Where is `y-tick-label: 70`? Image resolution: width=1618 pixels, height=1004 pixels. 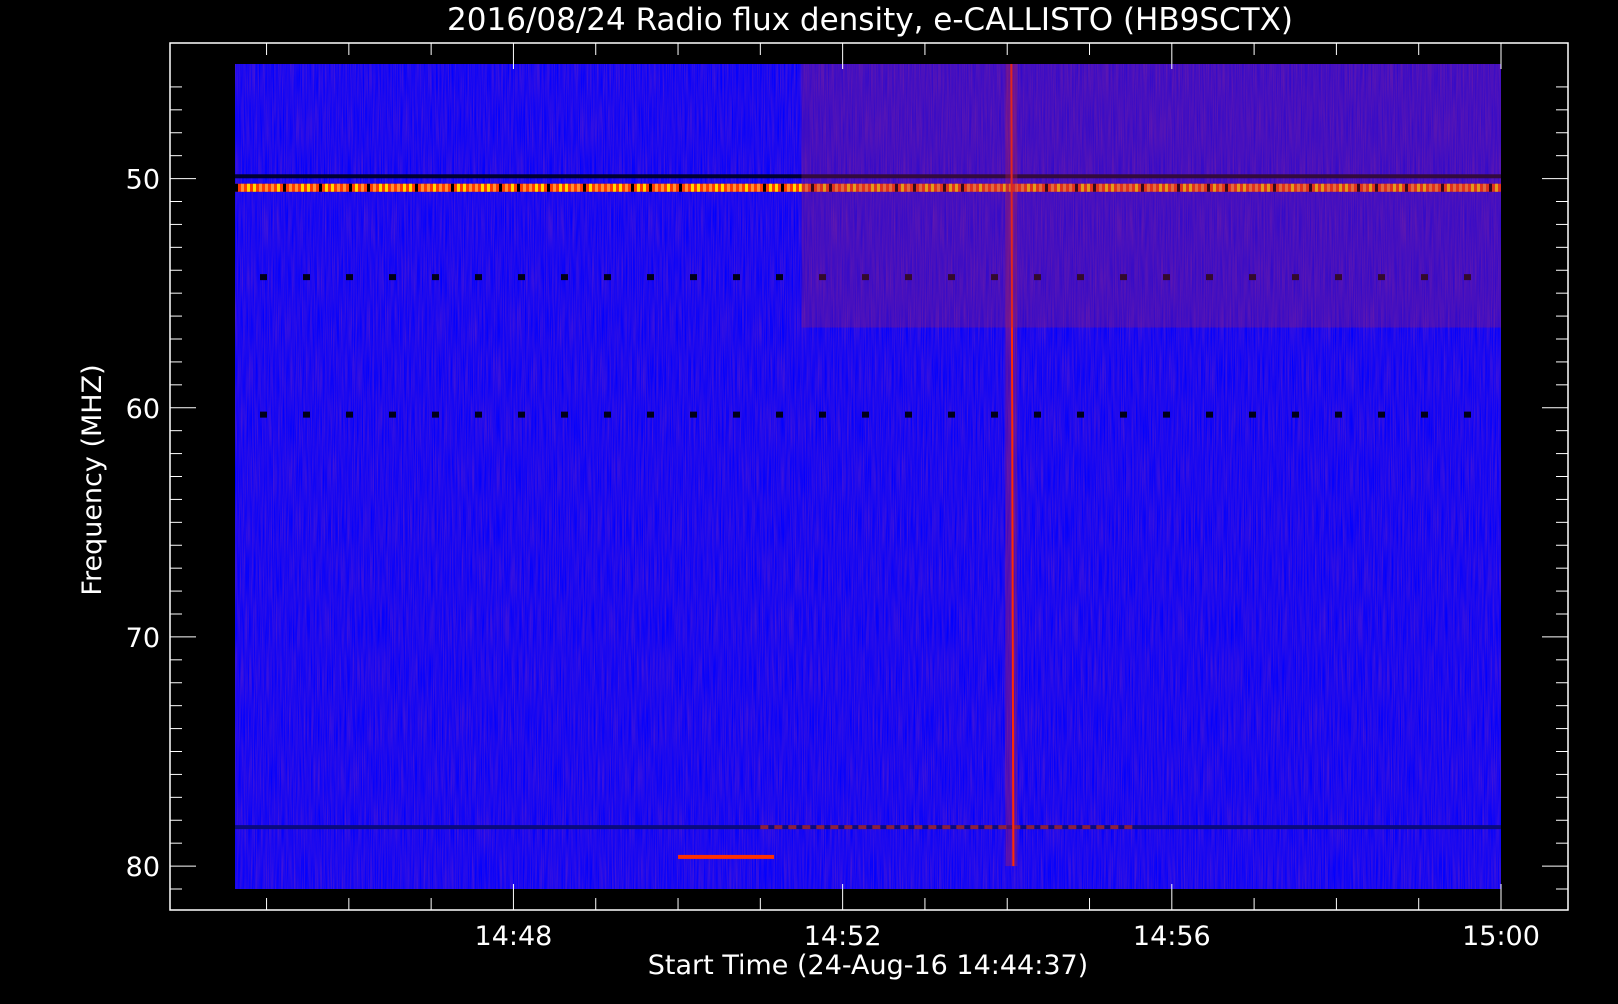 y-tick-label: 70 is located at coordinates (143, 638).